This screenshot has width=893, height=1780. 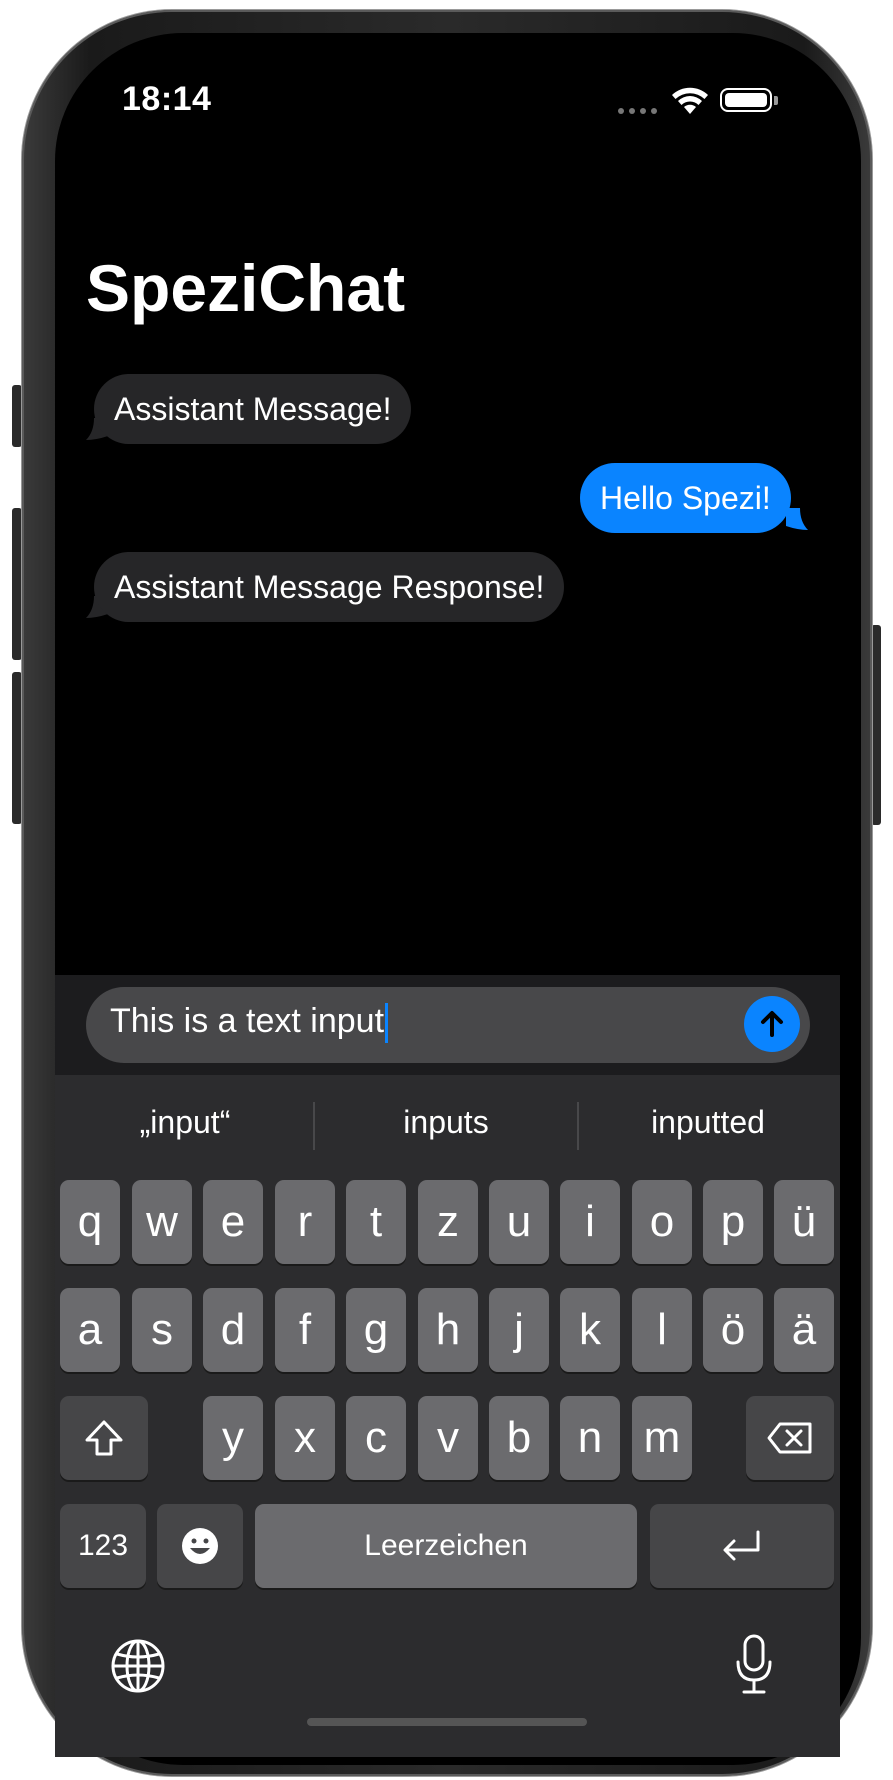 I want to click on delete-key, so click(x=790, y=1438).